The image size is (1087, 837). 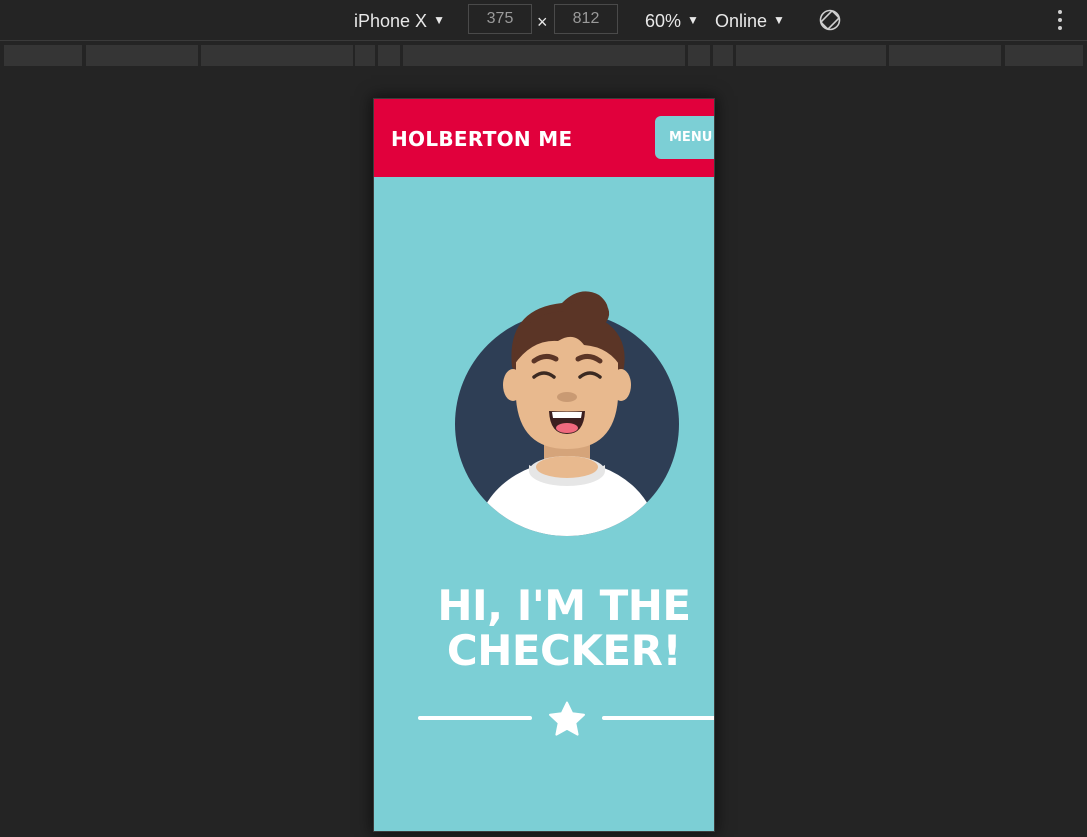 I want to click on device-toolbar: iPhone X ▼ 375 × 812 60% ▼ Online ▼, so click(x=543, y=20).